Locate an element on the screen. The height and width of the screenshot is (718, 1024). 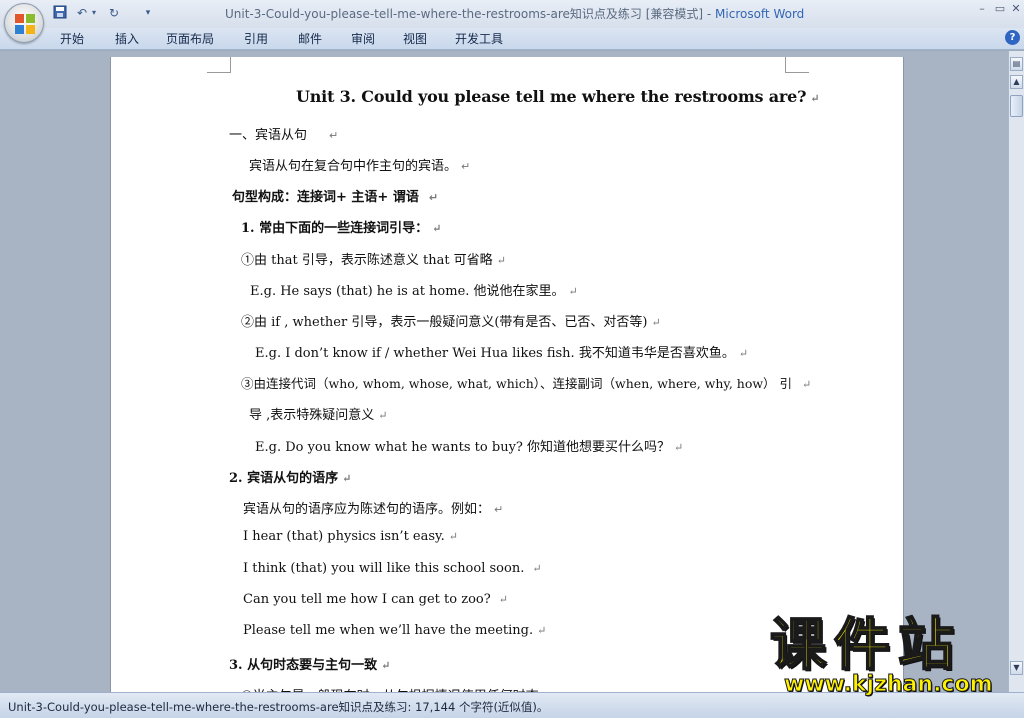
subheading: 2. 宾语从句的语序 ↵ is located at coordinates (290, 478).